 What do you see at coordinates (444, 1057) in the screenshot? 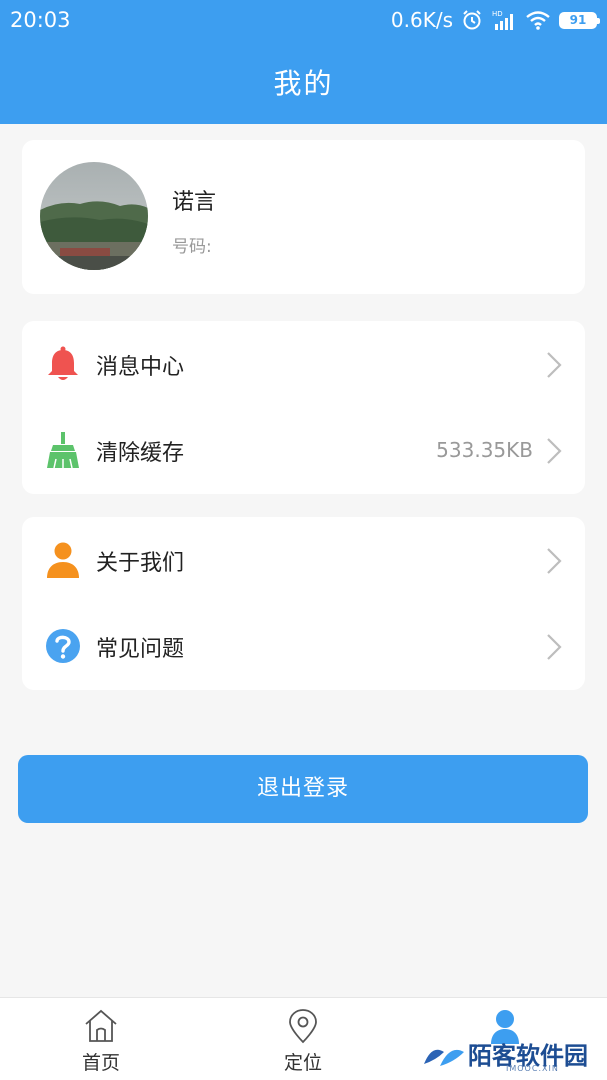
I see `watermark-logo-icon` at bounding box center [444, 1057].